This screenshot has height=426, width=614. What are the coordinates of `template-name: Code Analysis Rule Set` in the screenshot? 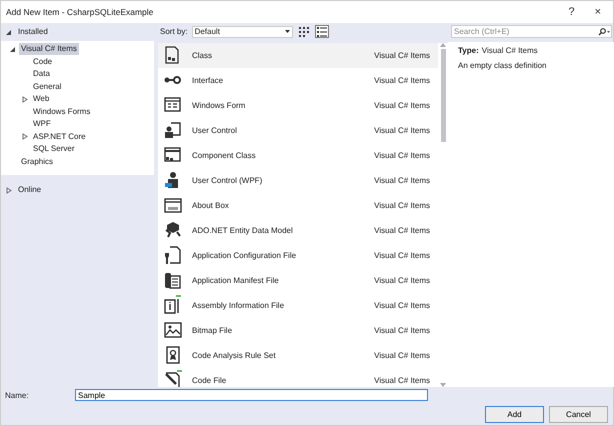 It's located at (234, 355).